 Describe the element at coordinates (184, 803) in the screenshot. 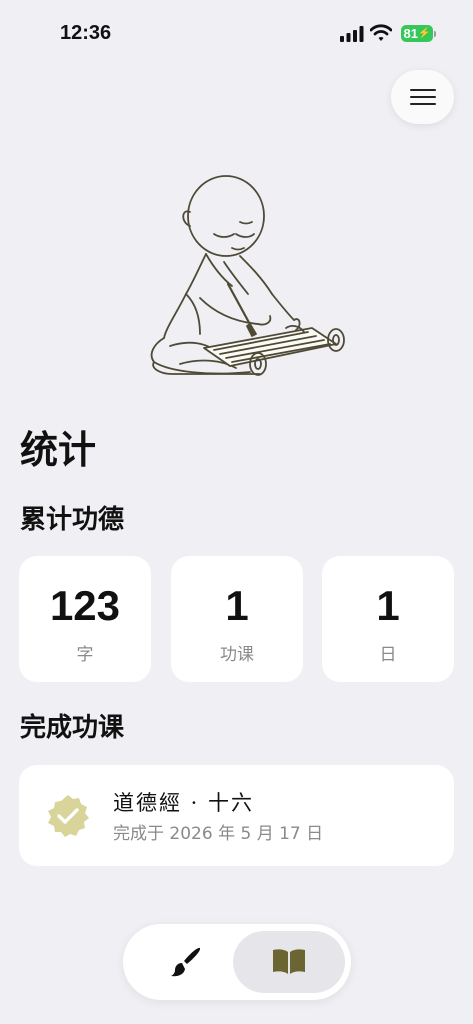

I see `lesson-title: 道德經 · 十六` at that location.